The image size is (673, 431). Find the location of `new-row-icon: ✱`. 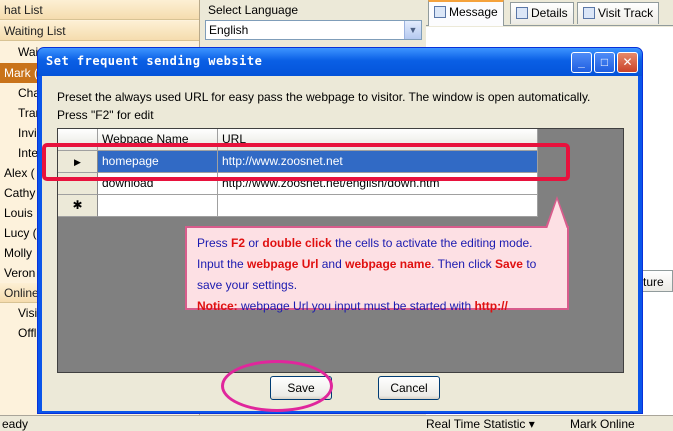

new-row-icon: ✱ is located at coordinates (77, 205).